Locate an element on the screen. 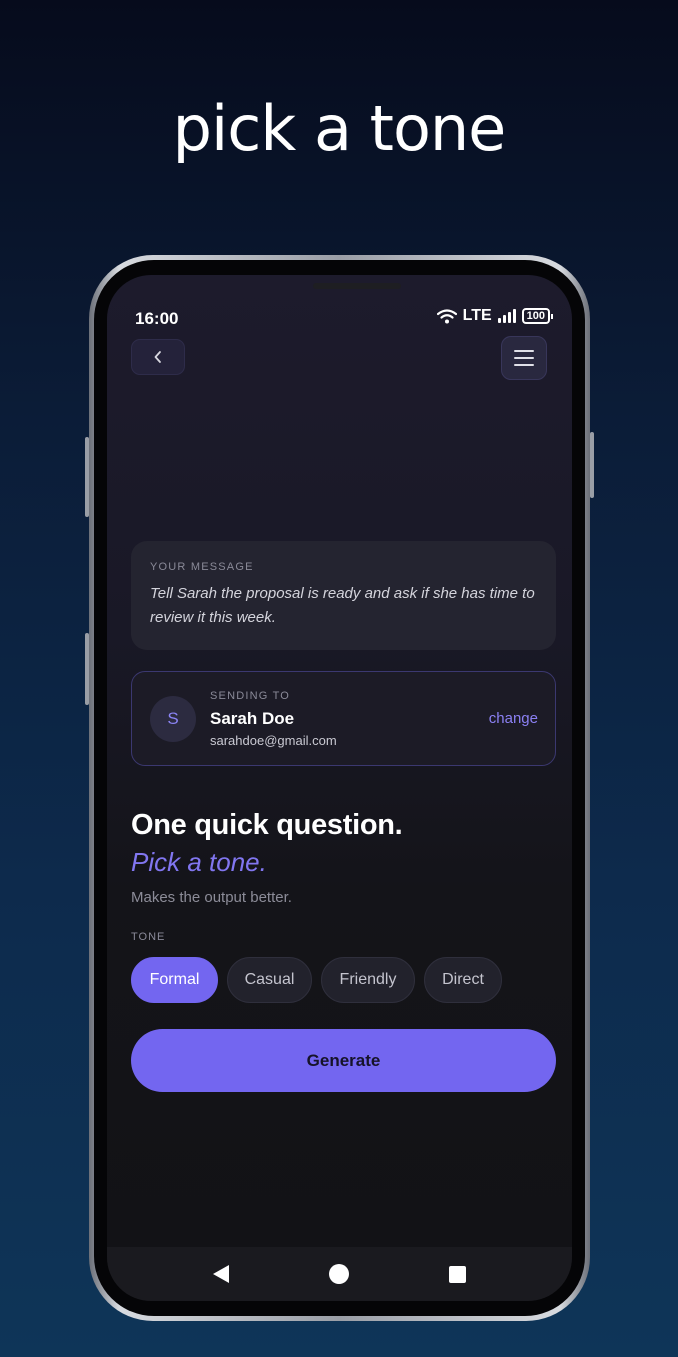 The width and height of the screenshot is (678, 1357). avatar: S is located at coordinates (173, 719).